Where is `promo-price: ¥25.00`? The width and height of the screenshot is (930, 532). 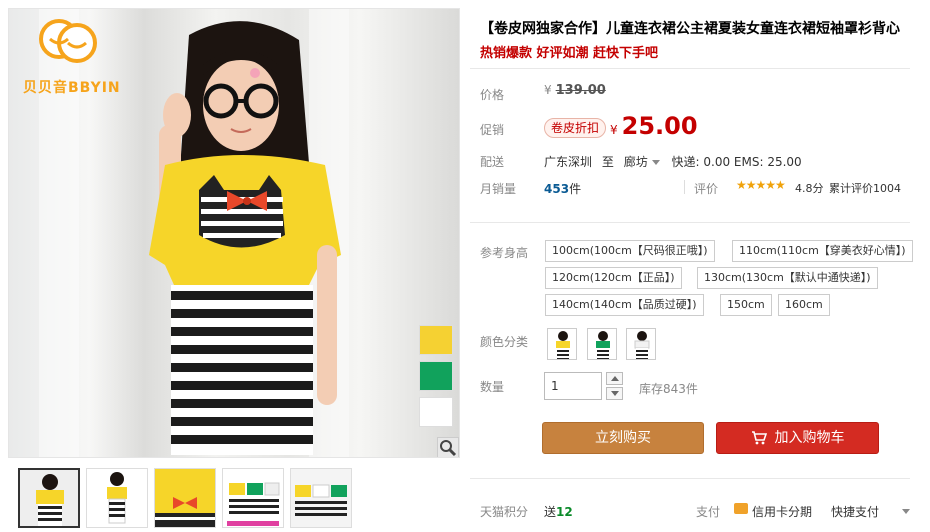 promo-price: ¥25.00 is located at coordinates (654, 126).